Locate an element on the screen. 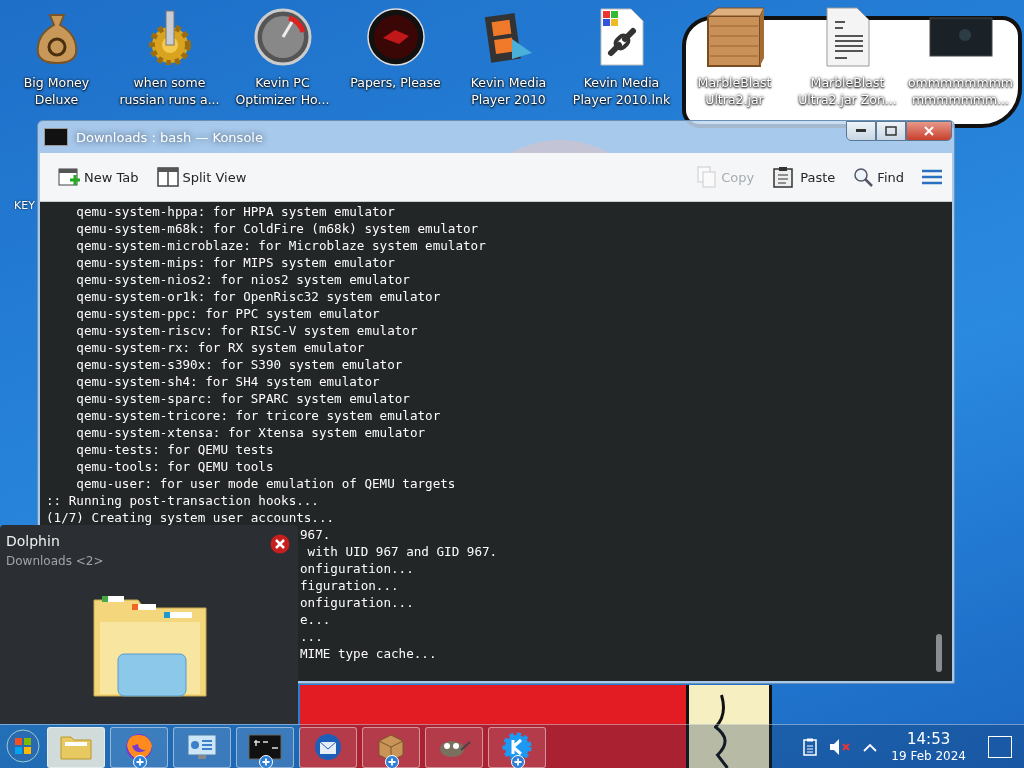  terminal-line: qemu-system-s390x: for S390 system emulator is located at coordinates (239, 364).